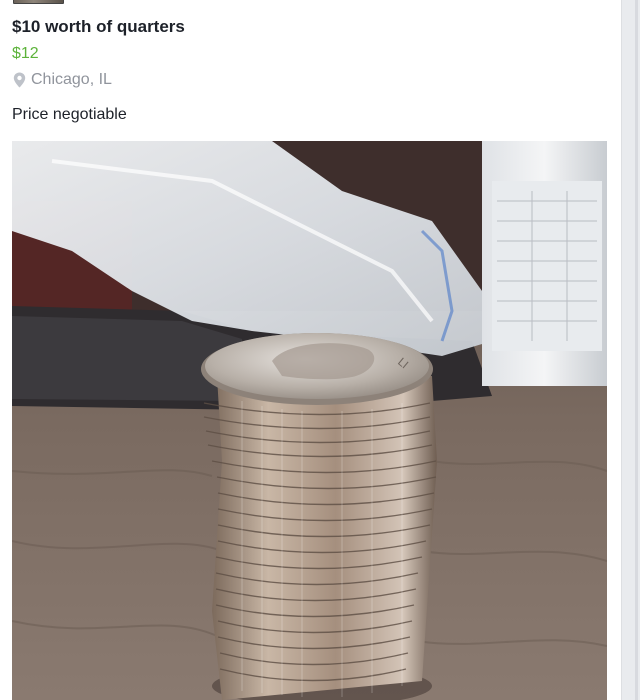  What do you see at coordinates (25, 53) in the screenshot?
I see `listing-price: $12` at bounding box center [25, 53].